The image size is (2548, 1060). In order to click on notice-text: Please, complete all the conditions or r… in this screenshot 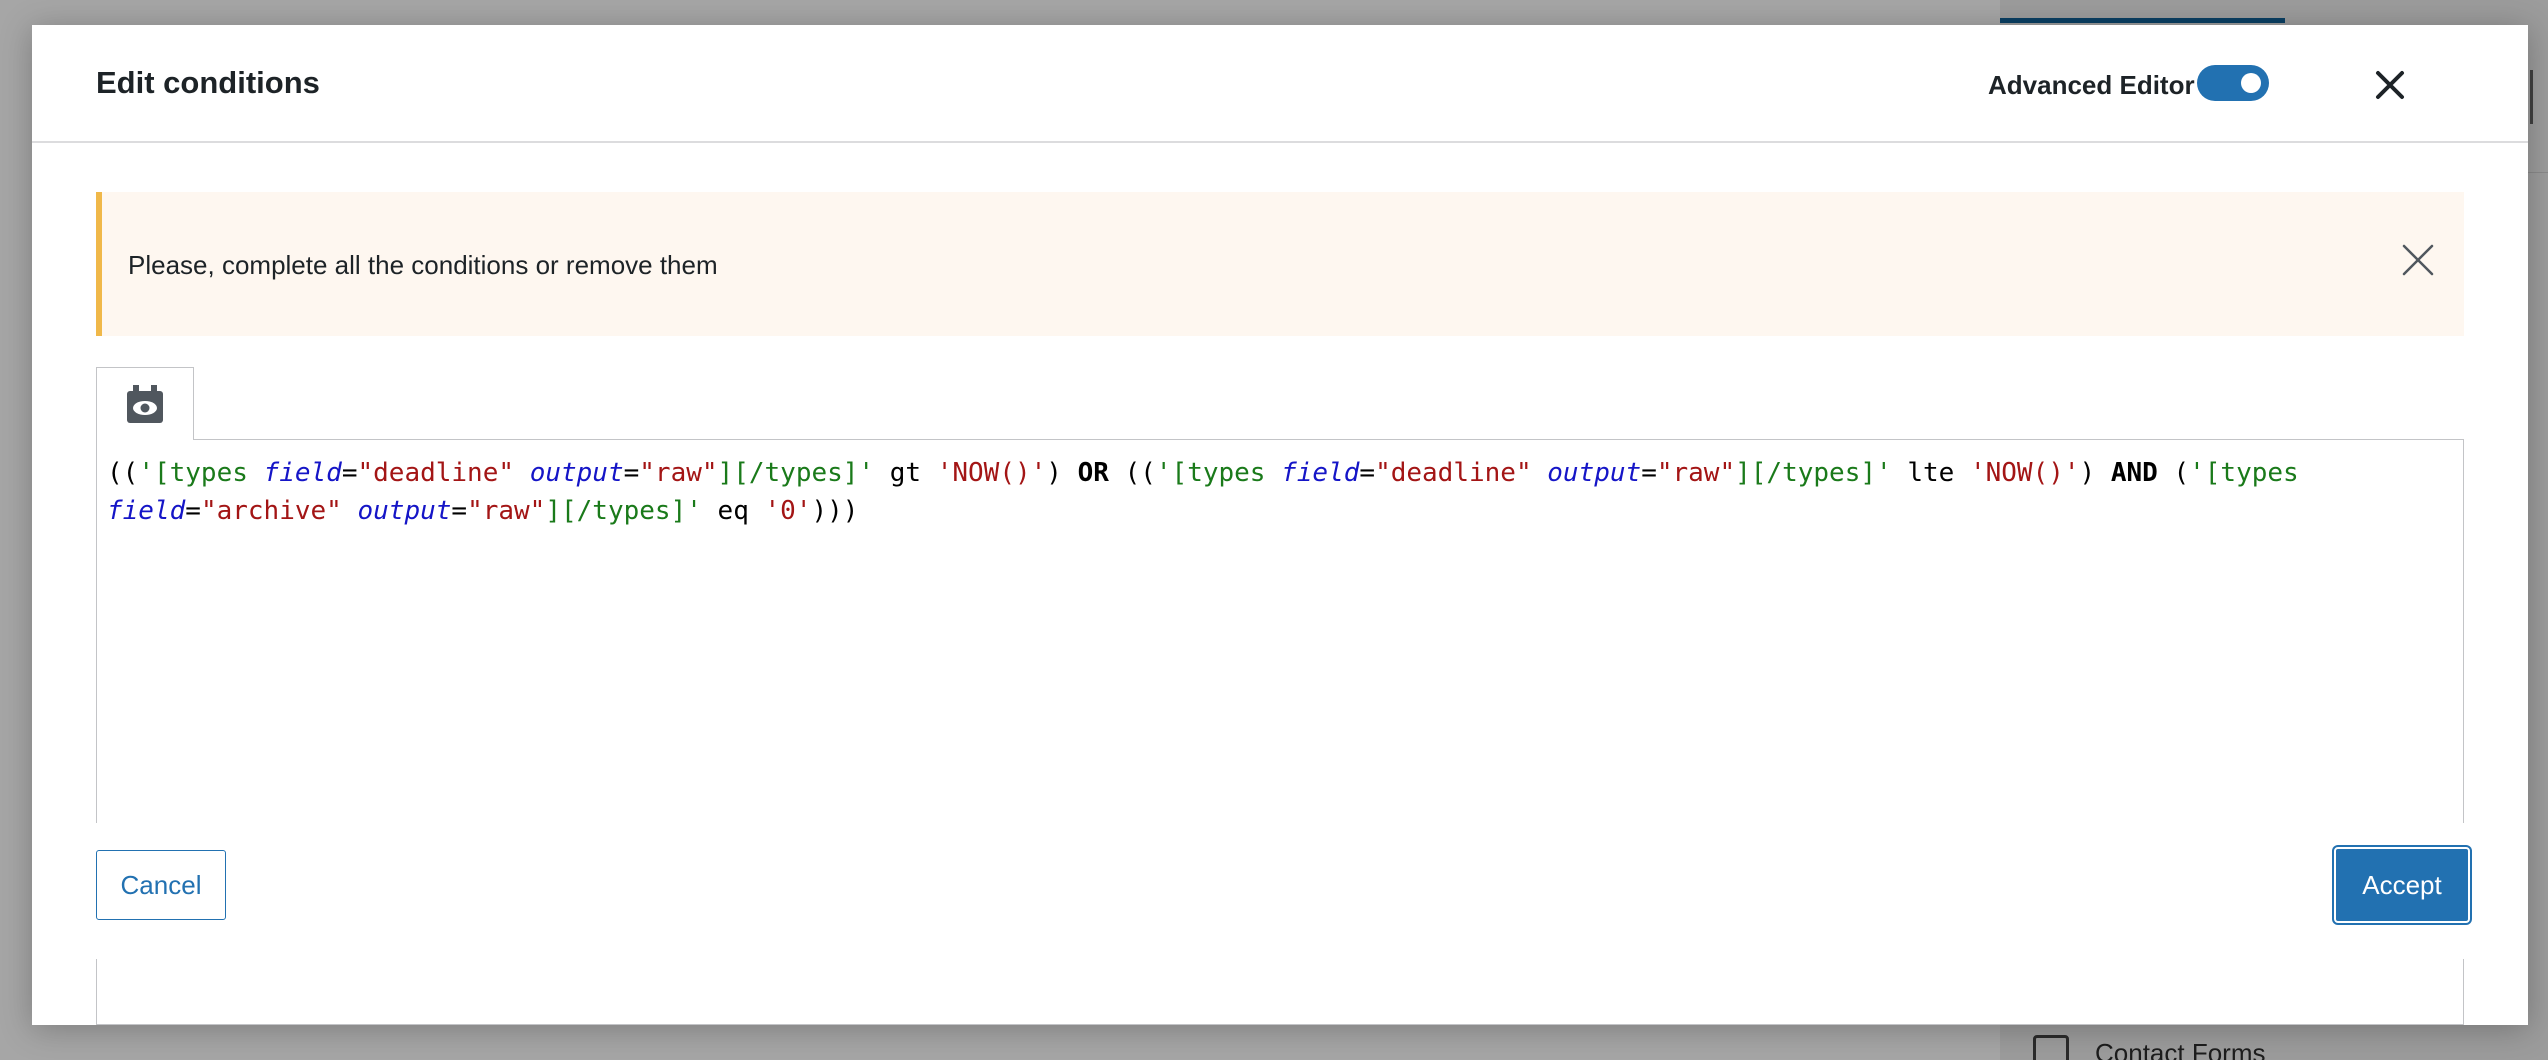, I will do `click(423, 265)`.